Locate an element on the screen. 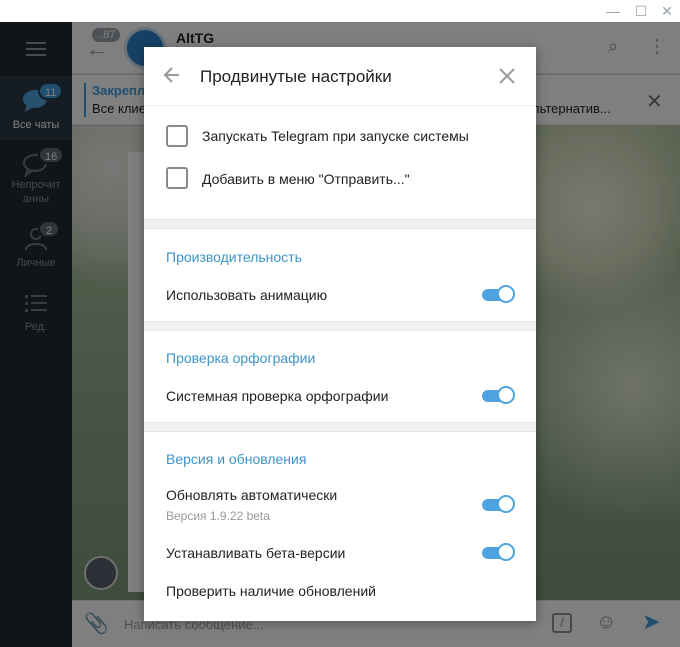 This screenshot has height=647, width=680. spellcheck-toggle is located at coordinates (498, 395).